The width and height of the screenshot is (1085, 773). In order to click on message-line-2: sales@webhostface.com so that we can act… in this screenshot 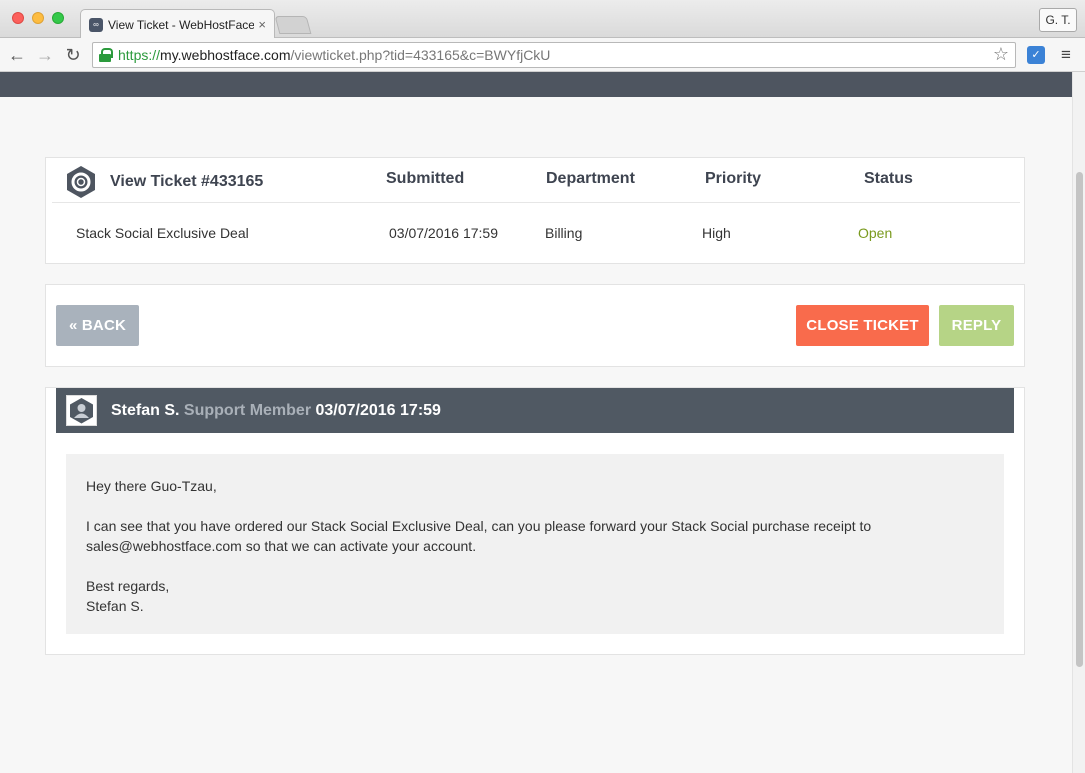, I will do `click(281, 546)`.